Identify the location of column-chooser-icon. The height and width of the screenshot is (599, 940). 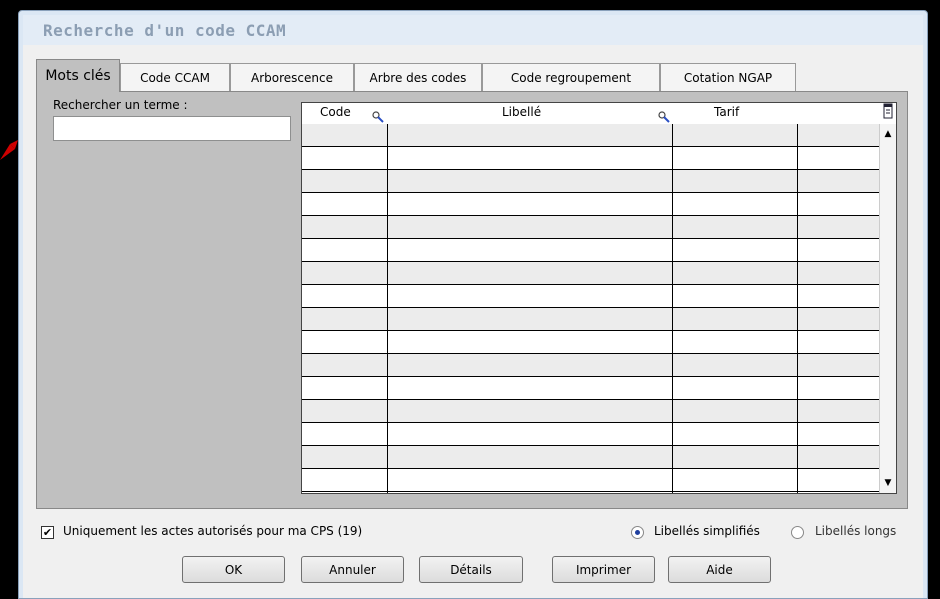
(888, 111).